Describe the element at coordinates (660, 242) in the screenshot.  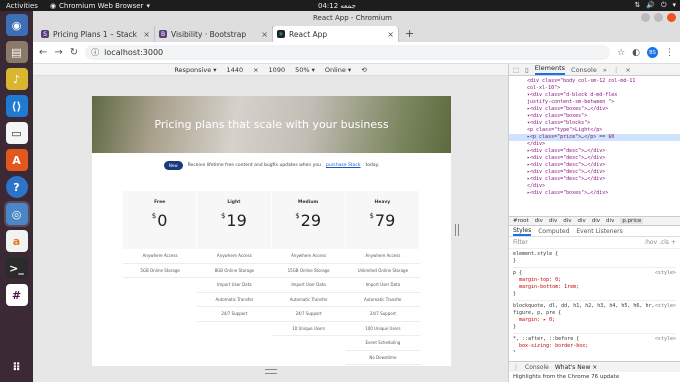
I see `filter-tools: :hov .cls +` at that location.